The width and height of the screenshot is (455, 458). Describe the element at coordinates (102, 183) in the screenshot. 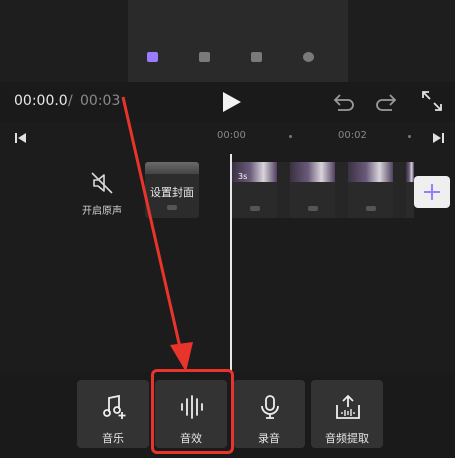

I see `speaker-muted-icon` at that location.